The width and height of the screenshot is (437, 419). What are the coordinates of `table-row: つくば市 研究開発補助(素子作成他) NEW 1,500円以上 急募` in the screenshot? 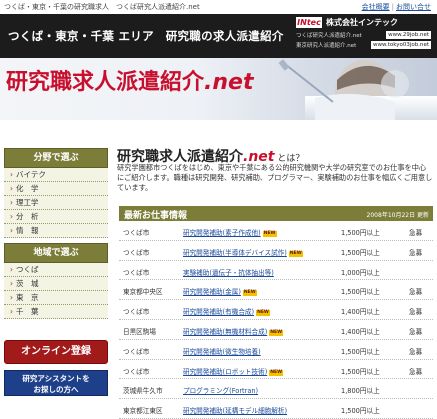 It's located at (276, 231).